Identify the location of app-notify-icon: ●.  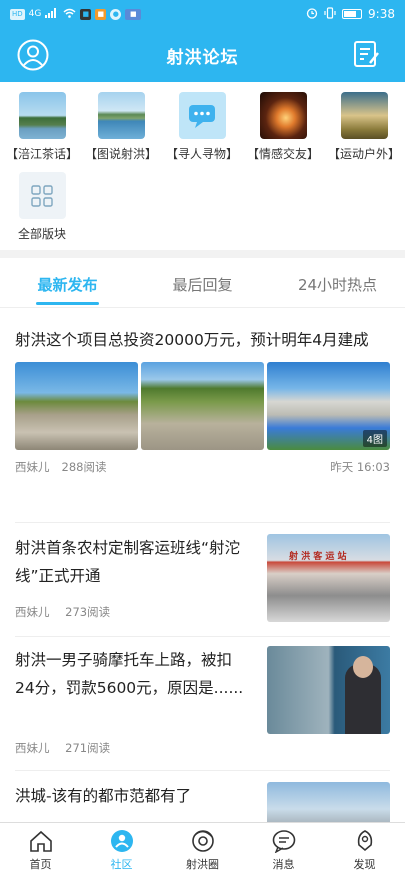
(116, 14).